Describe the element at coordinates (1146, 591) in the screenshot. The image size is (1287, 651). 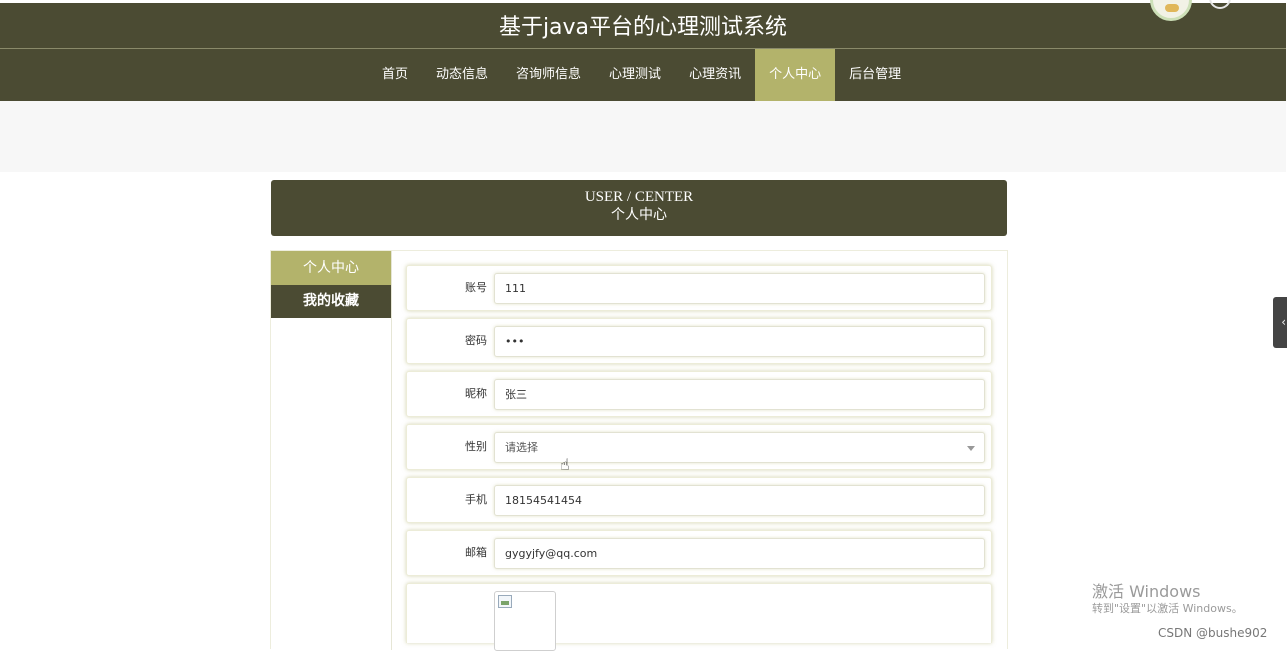
I see `watermark-line1: 激活 Windows` at that location.